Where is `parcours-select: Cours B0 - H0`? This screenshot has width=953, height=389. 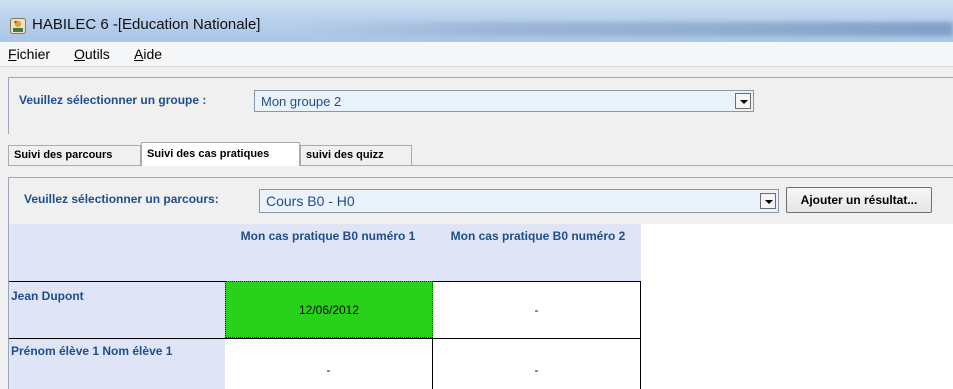 parcours-select: Cours B0 - H0 is located at coordinates (519, 201).